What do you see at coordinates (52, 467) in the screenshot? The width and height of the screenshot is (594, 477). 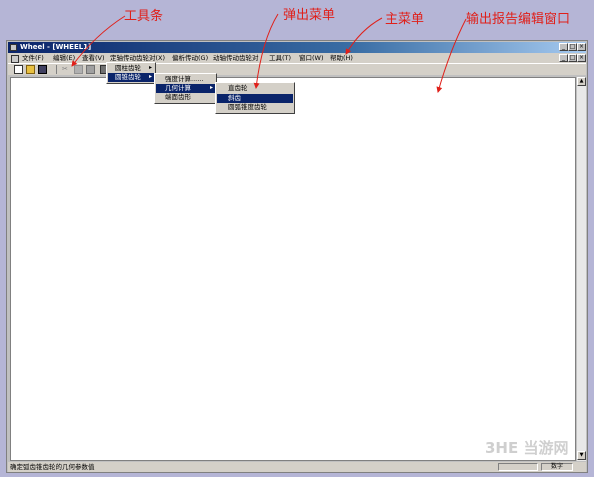 I see `status-text: 确定弧齿锥齿轮的几何参数值` at bounding box center [52, 467].